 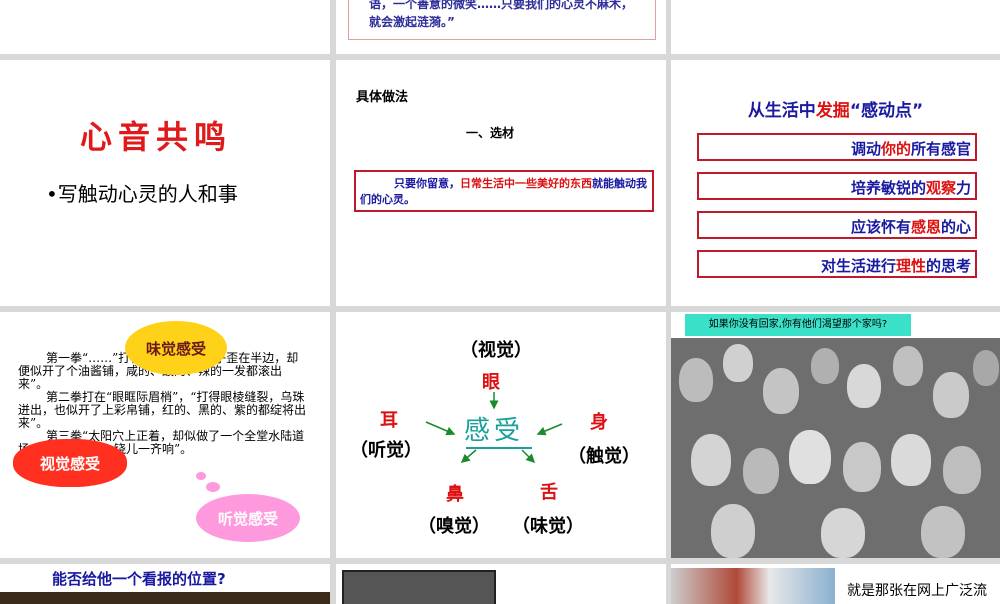 I want to click on ear-label: 耳, so click(x=389, y=420).